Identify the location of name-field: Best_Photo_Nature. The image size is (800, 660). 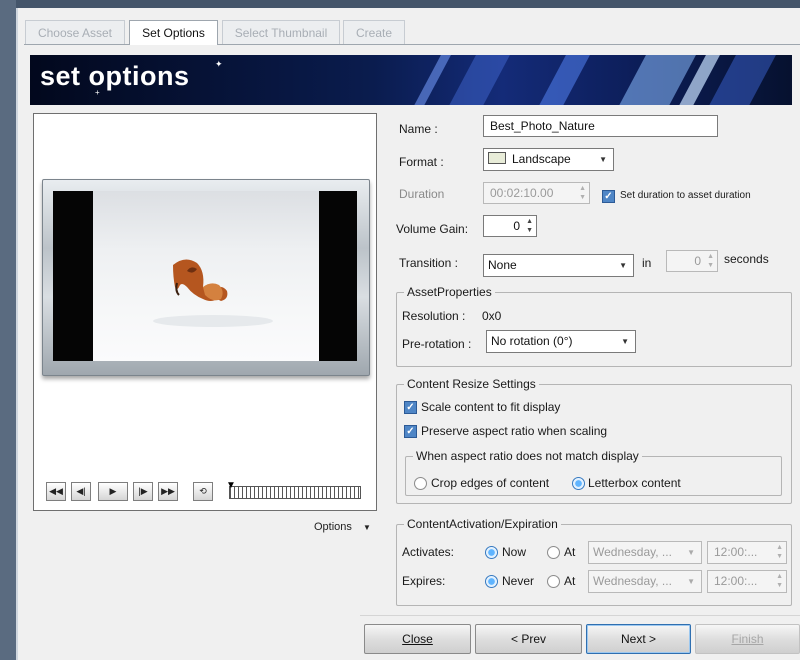
(600, 126).